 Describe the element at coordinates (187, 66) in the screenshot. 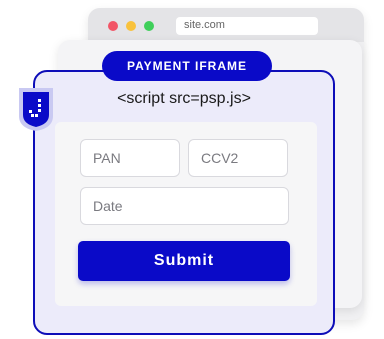

I see `payment-iframe-label: PAYMENT IFRAME` at that location.